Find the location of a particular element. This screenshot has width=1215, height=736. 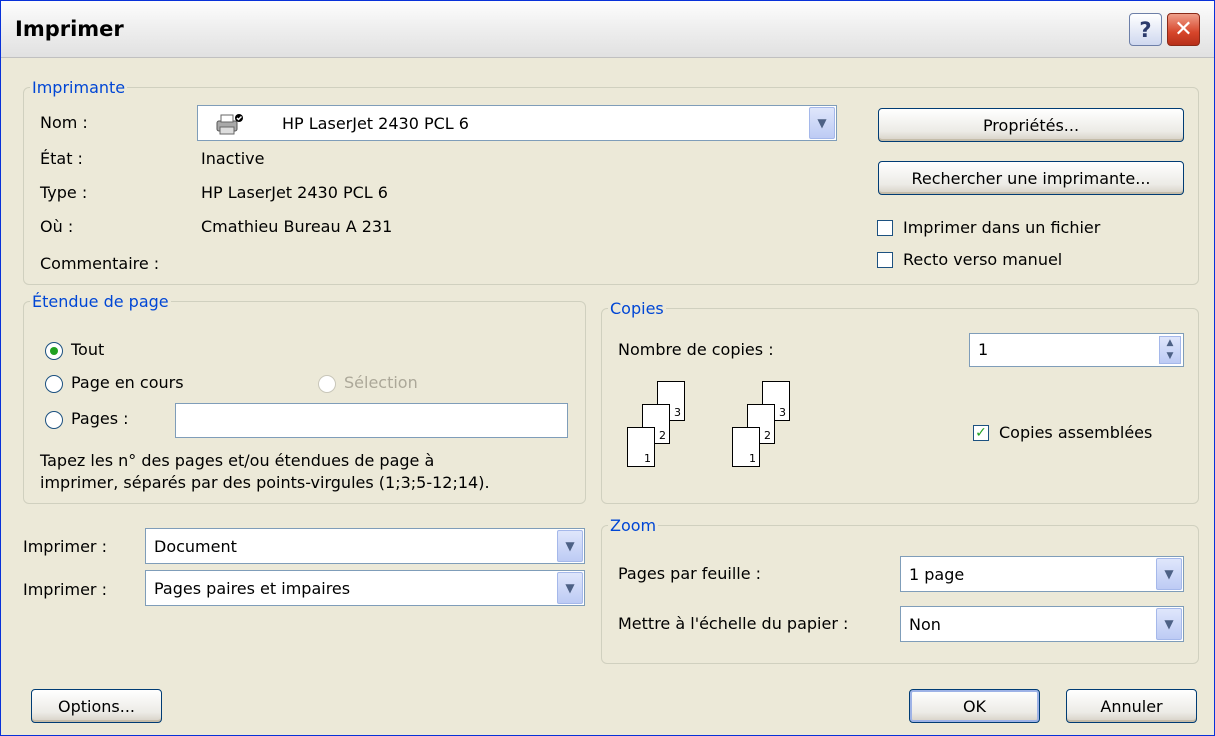

printer-type-label: Type : is located at coordinates (64, 192).